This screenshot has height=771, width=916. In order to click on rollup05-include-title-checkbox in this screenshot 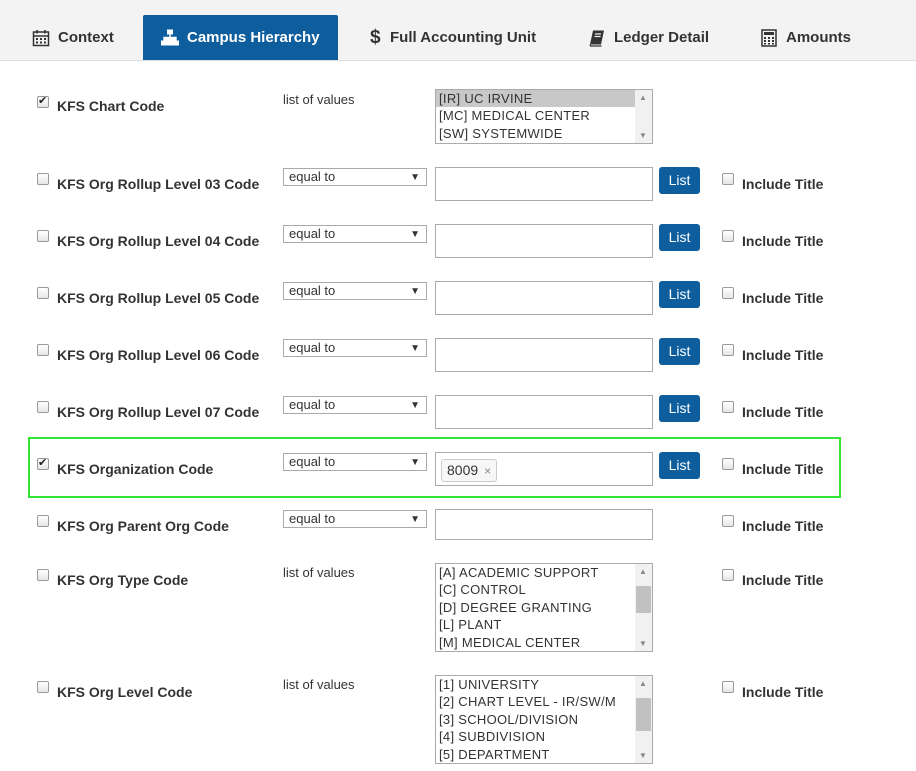, I will do `click(728, 293)`.